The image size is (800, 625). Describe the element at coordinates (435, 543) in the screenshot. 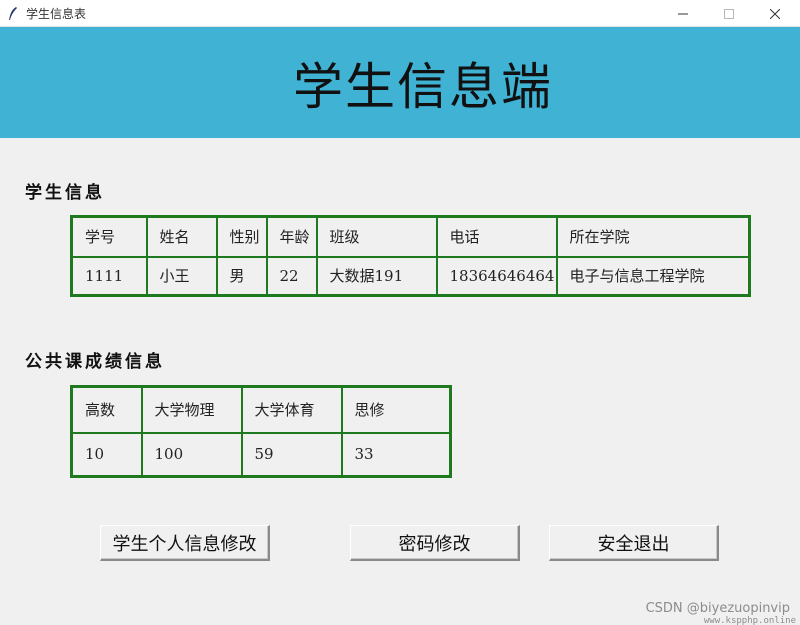

I see `change-password-button: 密码修改` at that location.